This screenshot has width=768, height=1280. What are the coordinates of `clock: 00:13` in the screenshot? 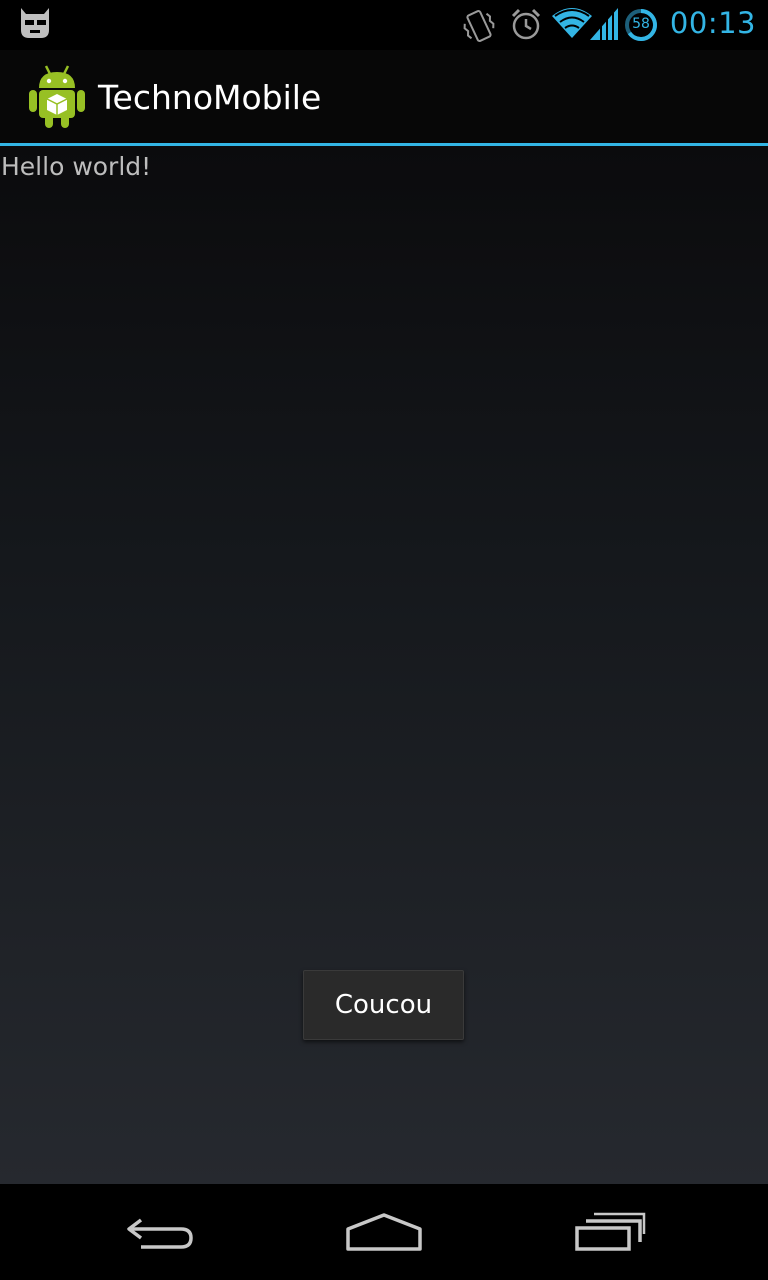 It's located at (712, 23).